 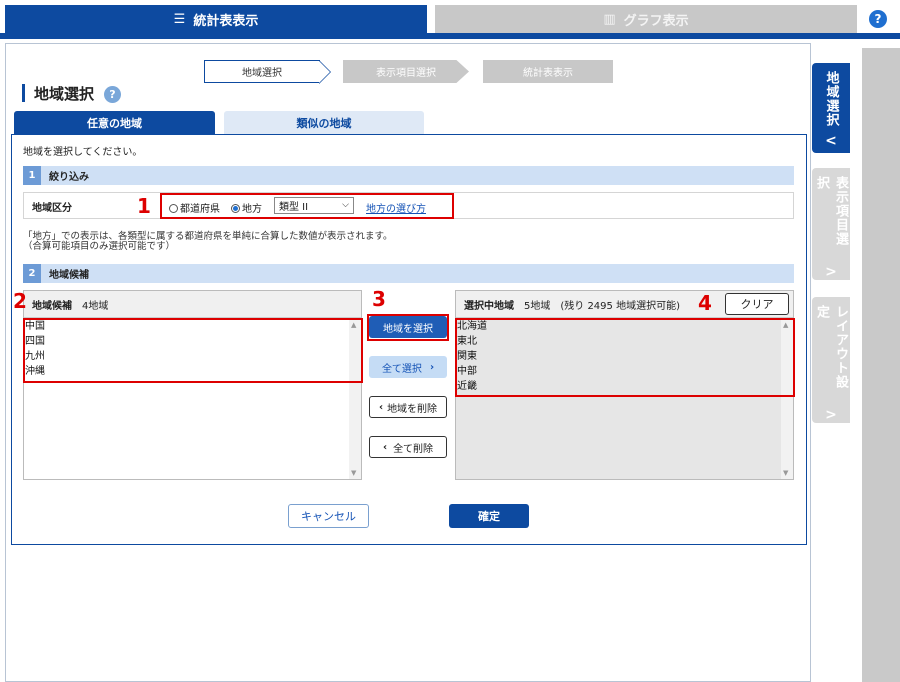 I want to click on select-all-label: 全て選択, so click(x=401, y=369).